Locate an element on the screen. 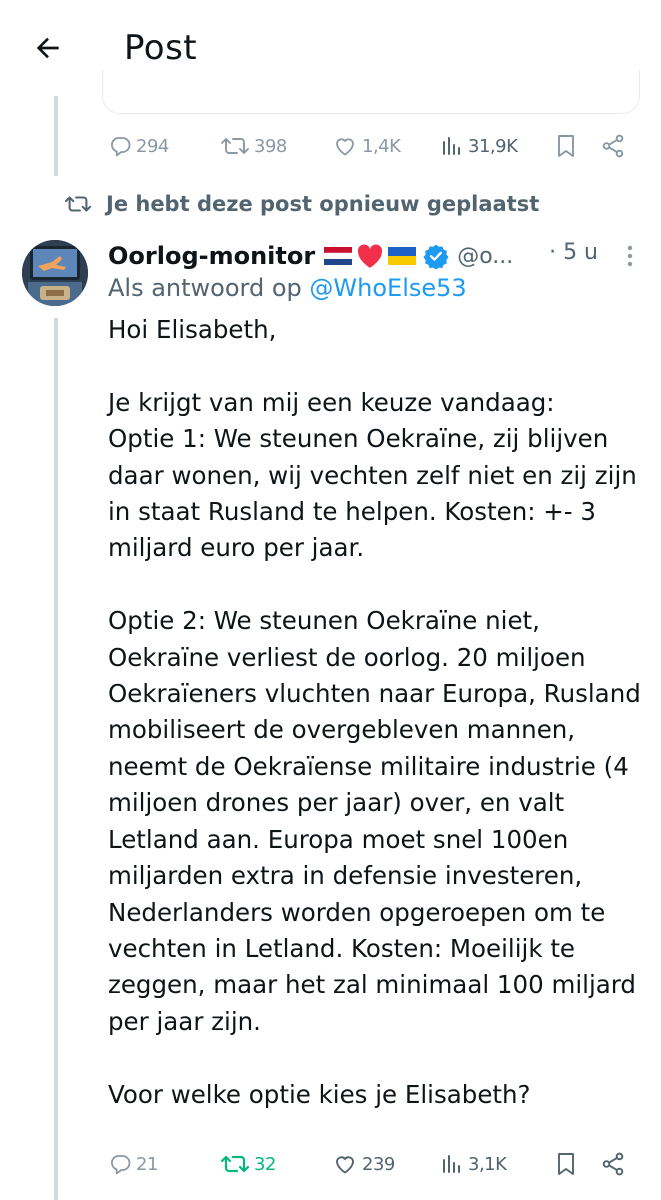  reply-prefix: Als antwoord op is located at coordinates (209, 288).